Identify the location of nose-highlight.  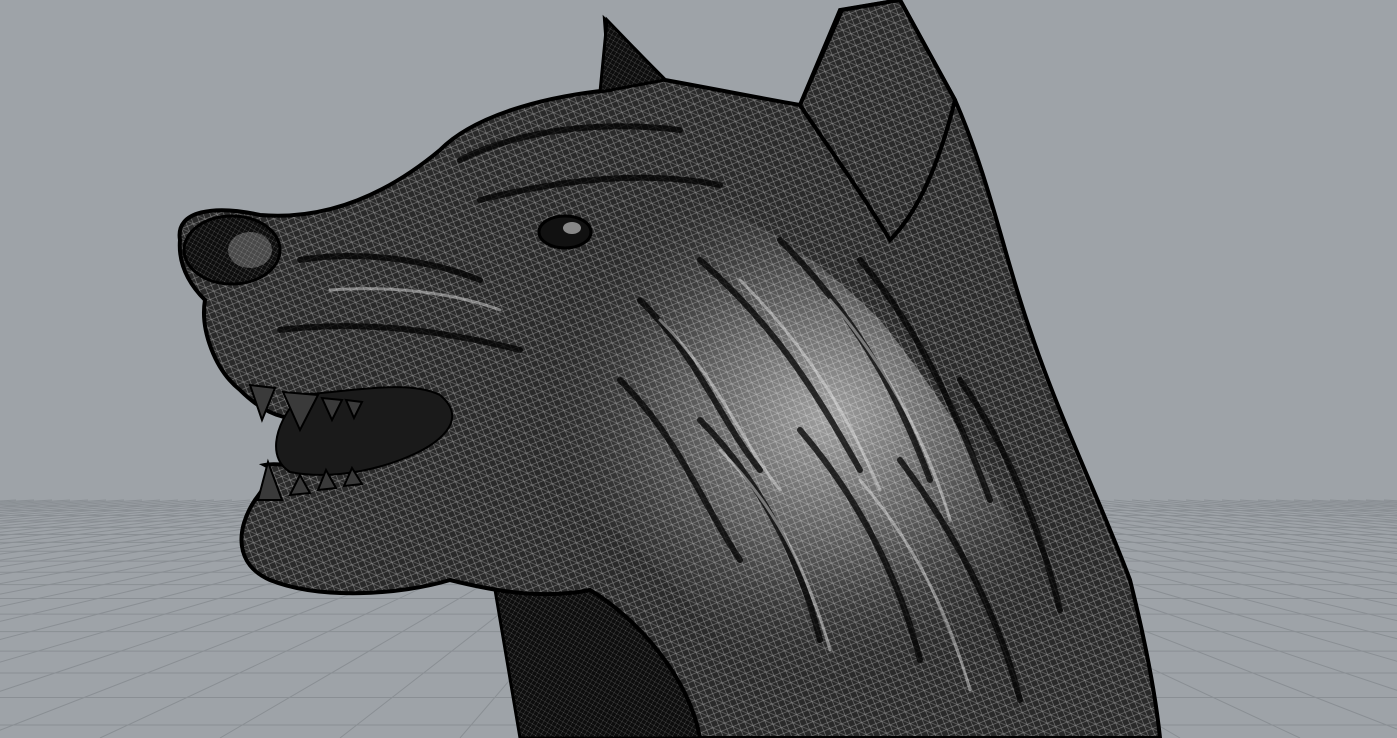
(250, 250).